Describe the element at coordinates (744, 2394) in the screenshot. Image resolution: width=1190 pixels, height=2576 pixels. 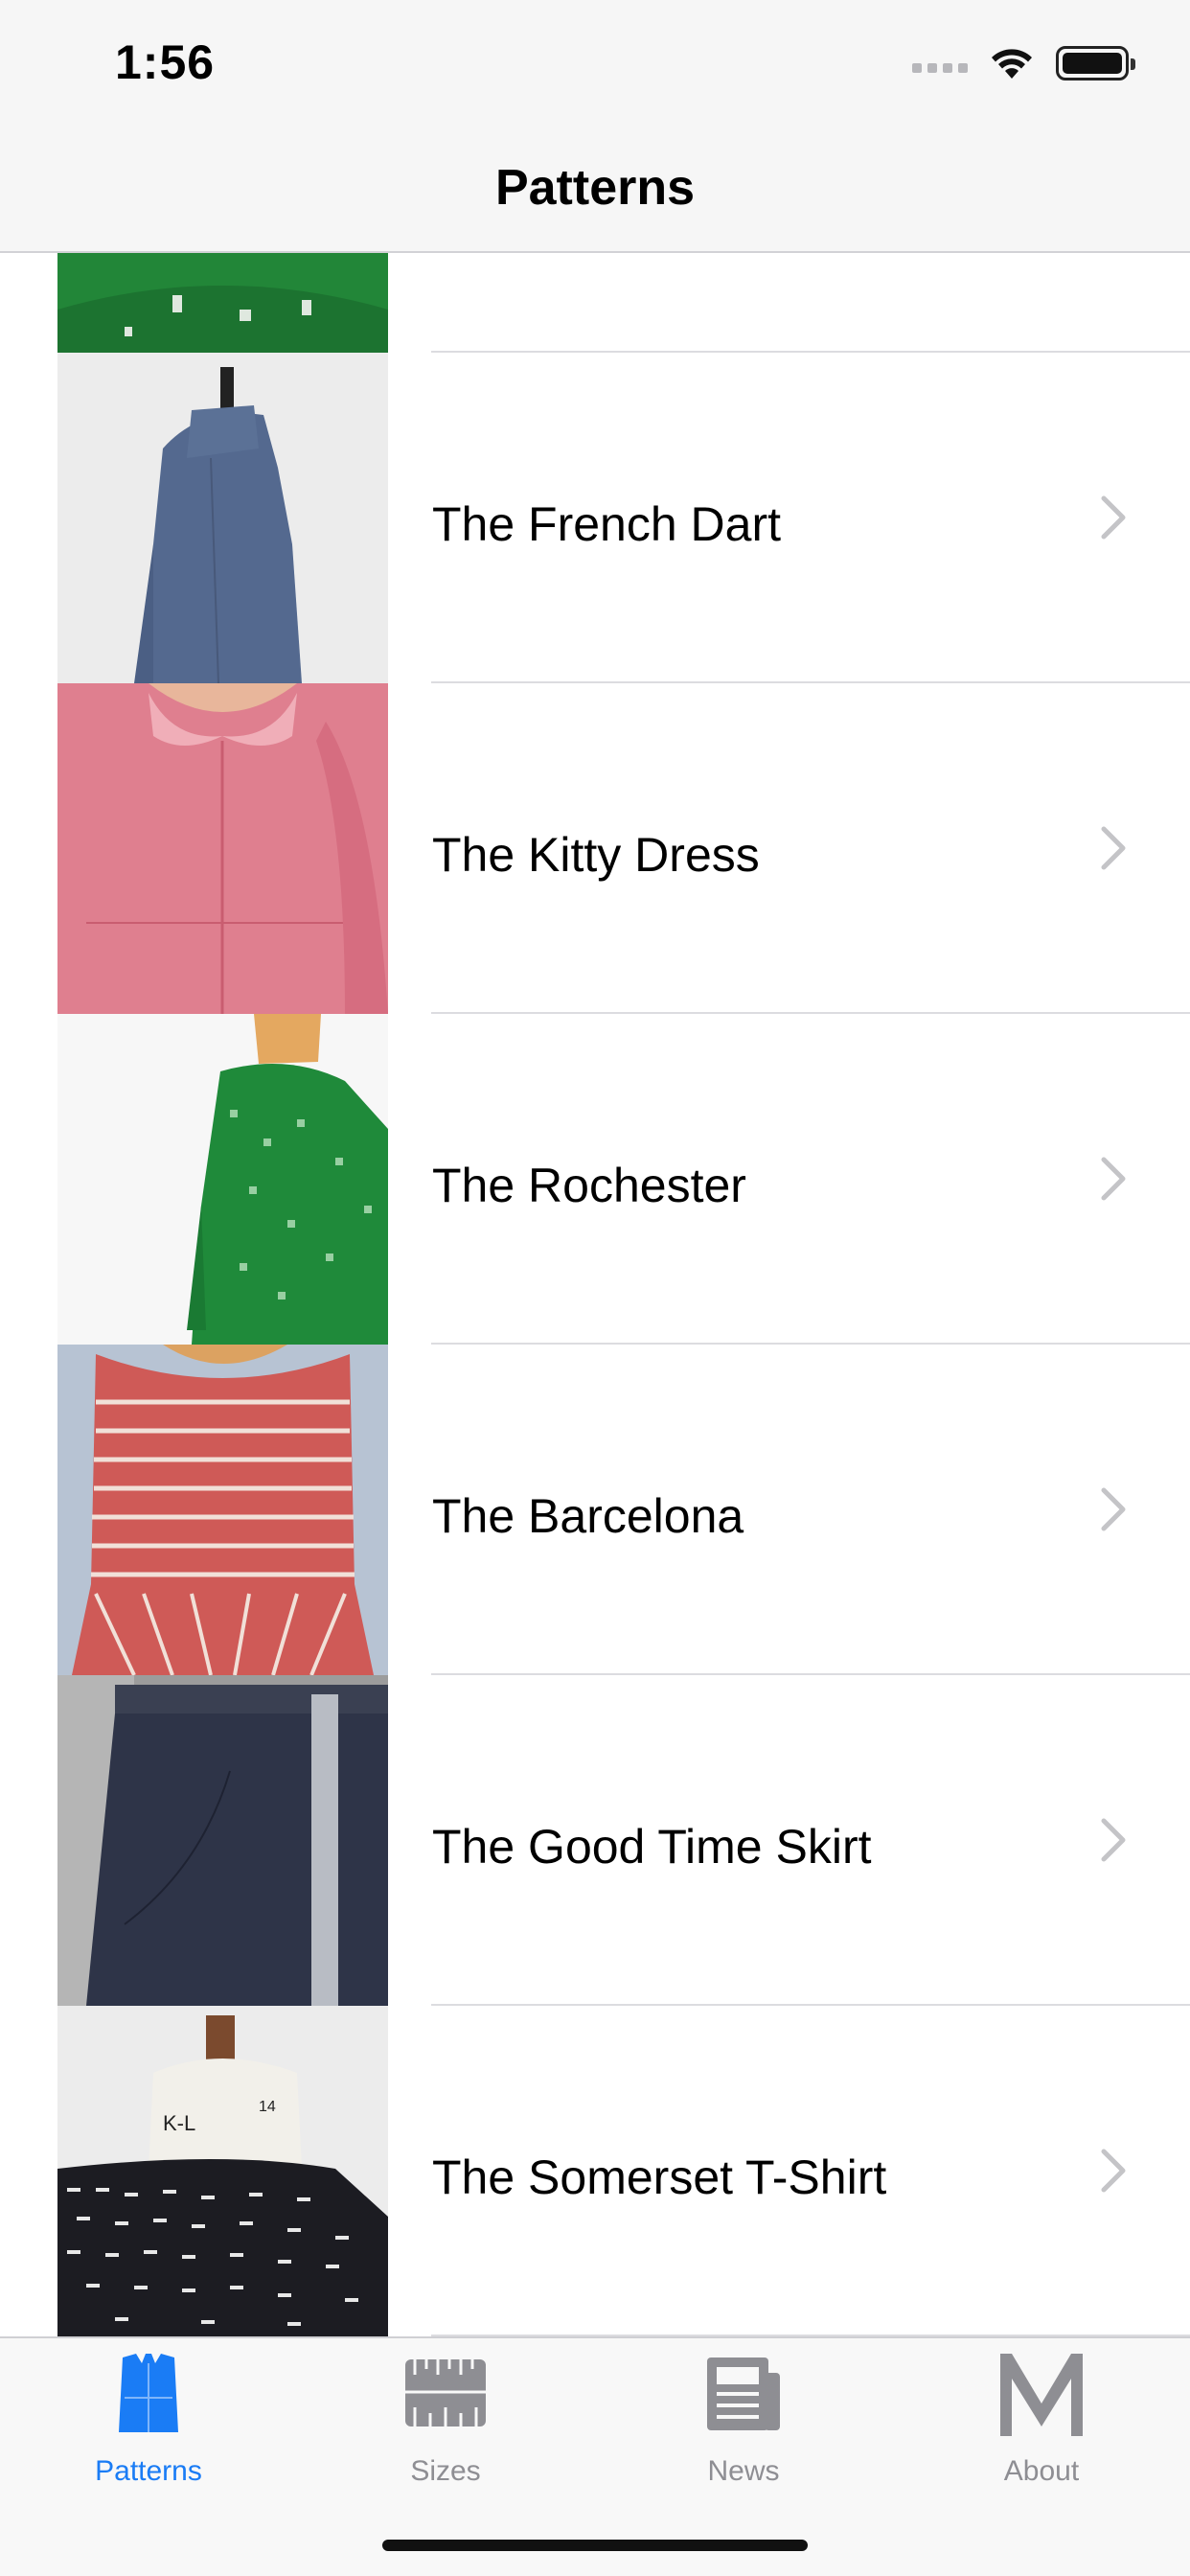
I see `newspaper-icon` at that location.